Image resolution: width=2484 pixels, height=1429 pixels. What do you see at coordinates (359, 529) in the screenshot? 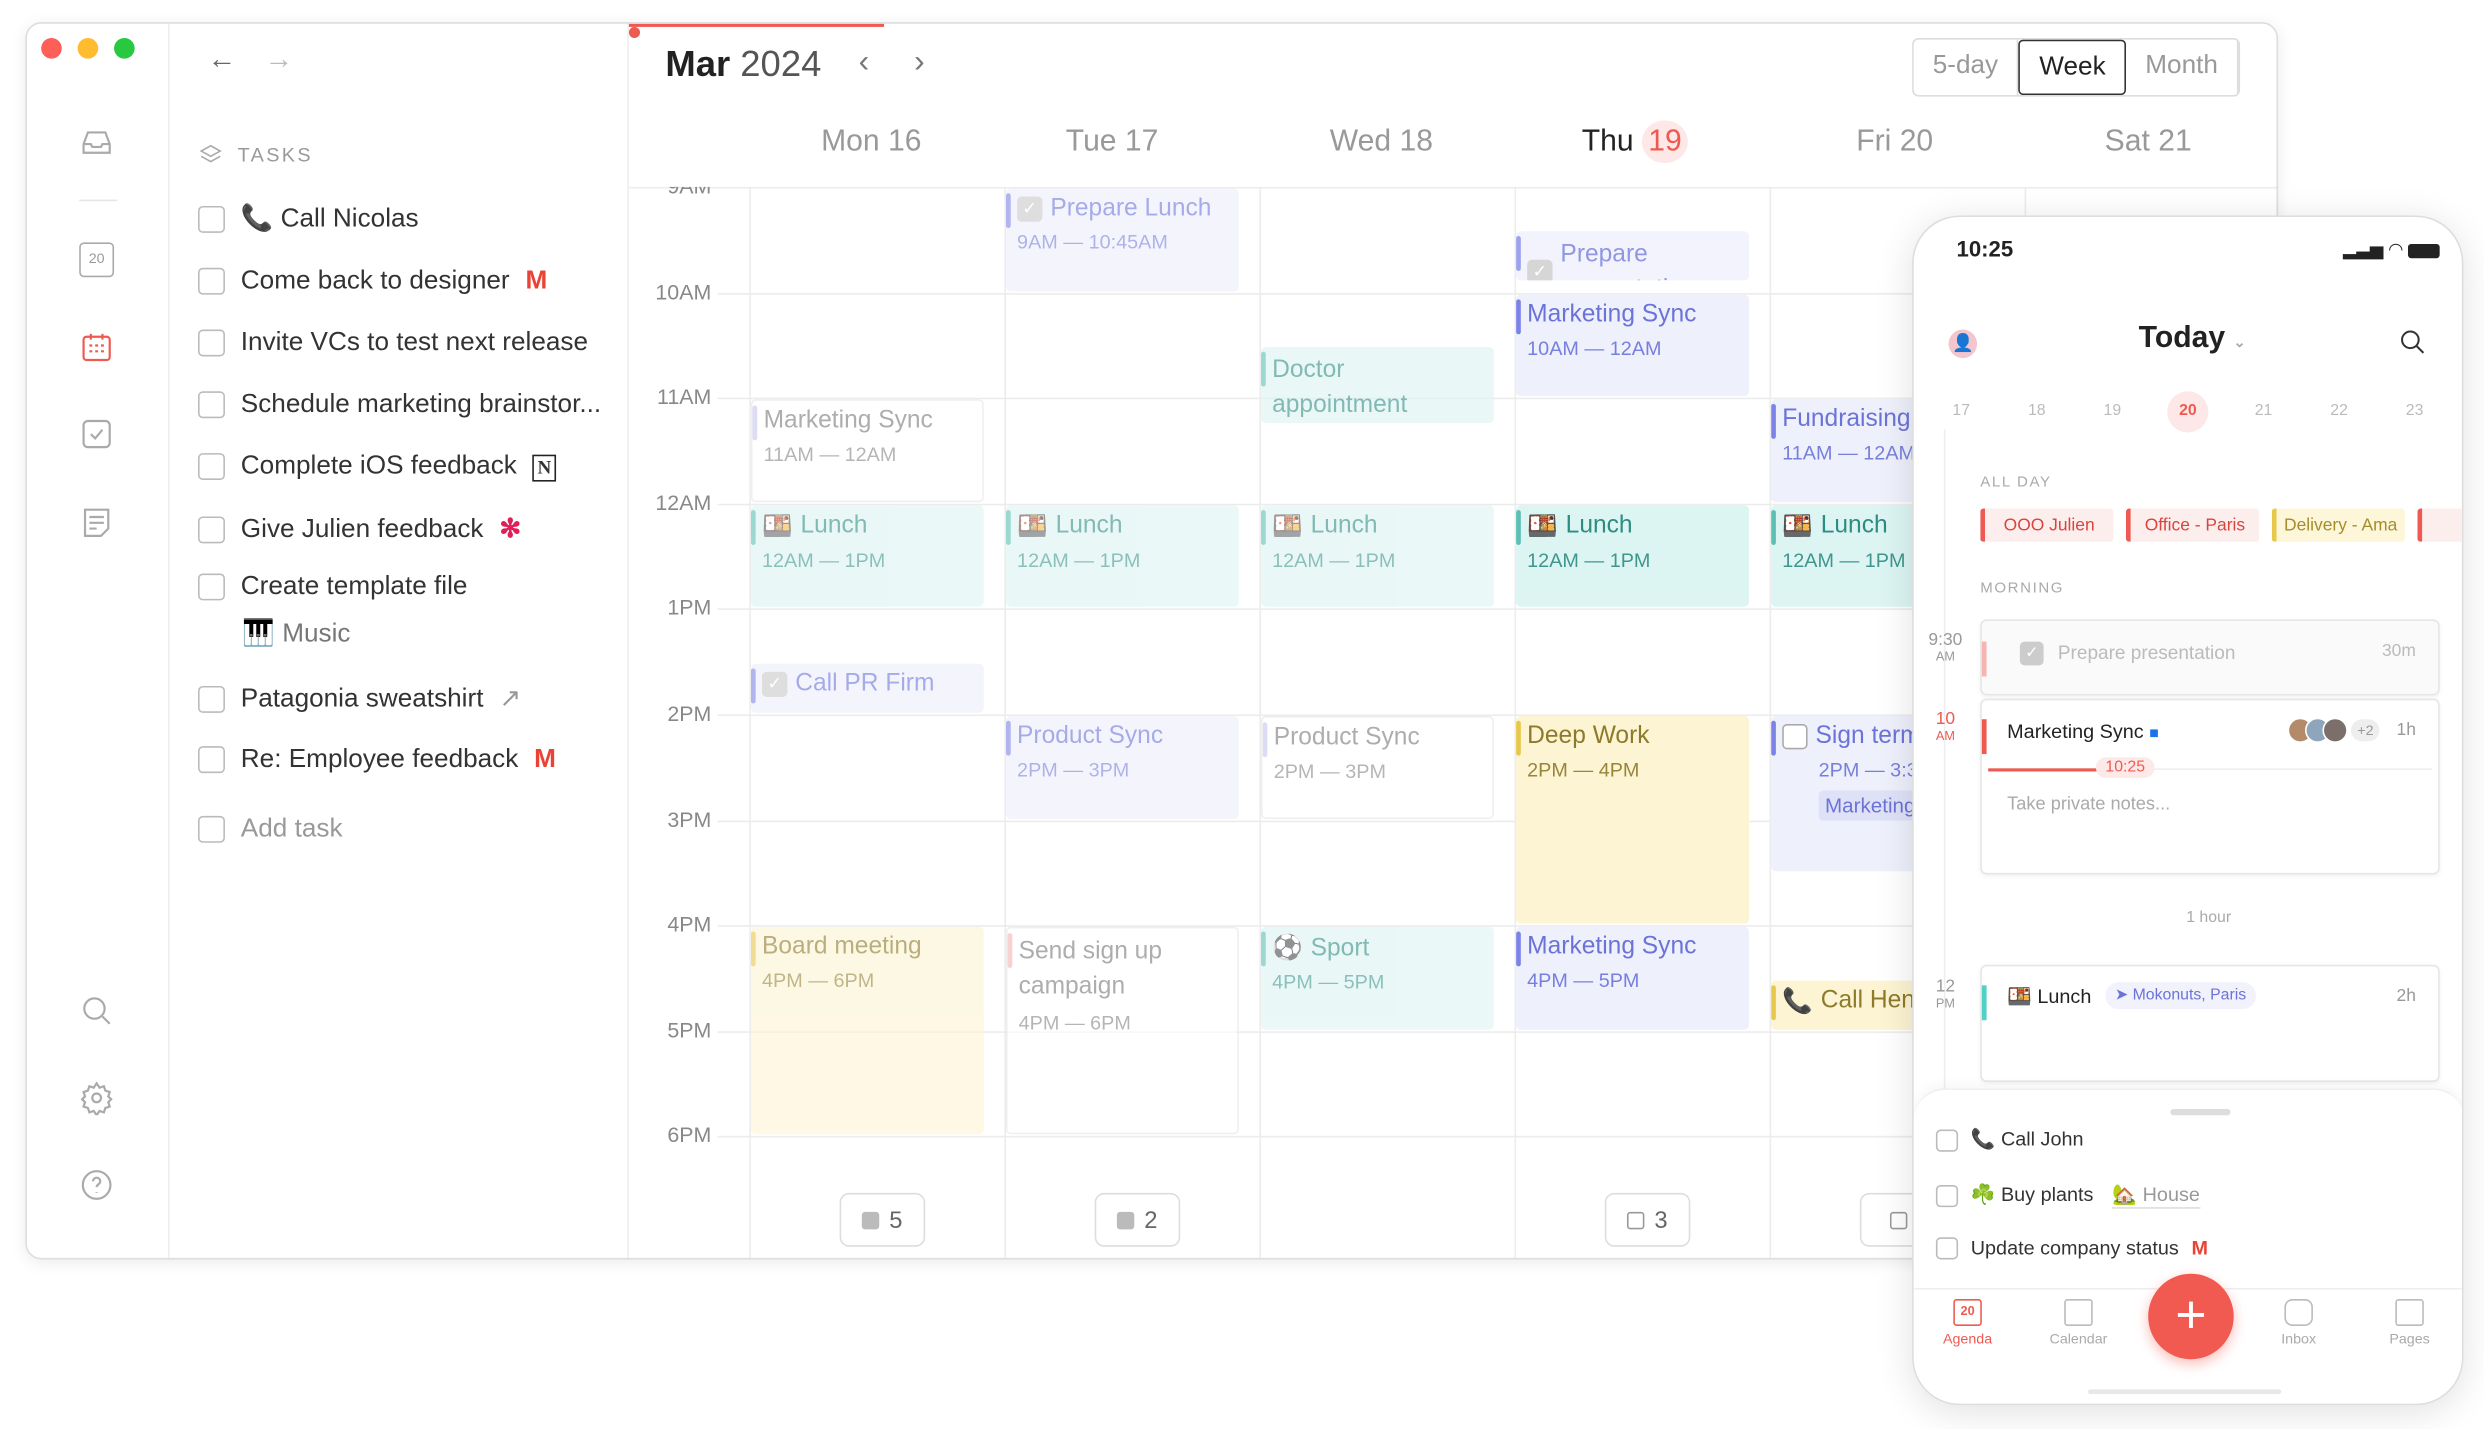
I see `task-item: Give Julien feedback ✻` at bounding box center [359, 529].